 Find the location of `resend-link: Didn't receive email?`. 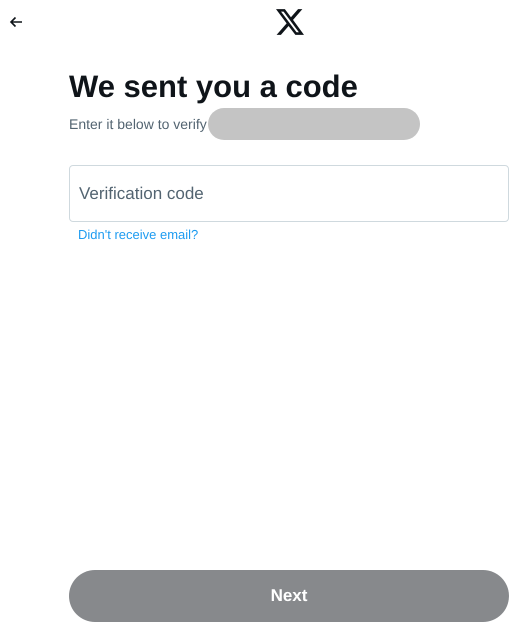

resend-link: Didn't receive email? is located at coordinates (138, 234).